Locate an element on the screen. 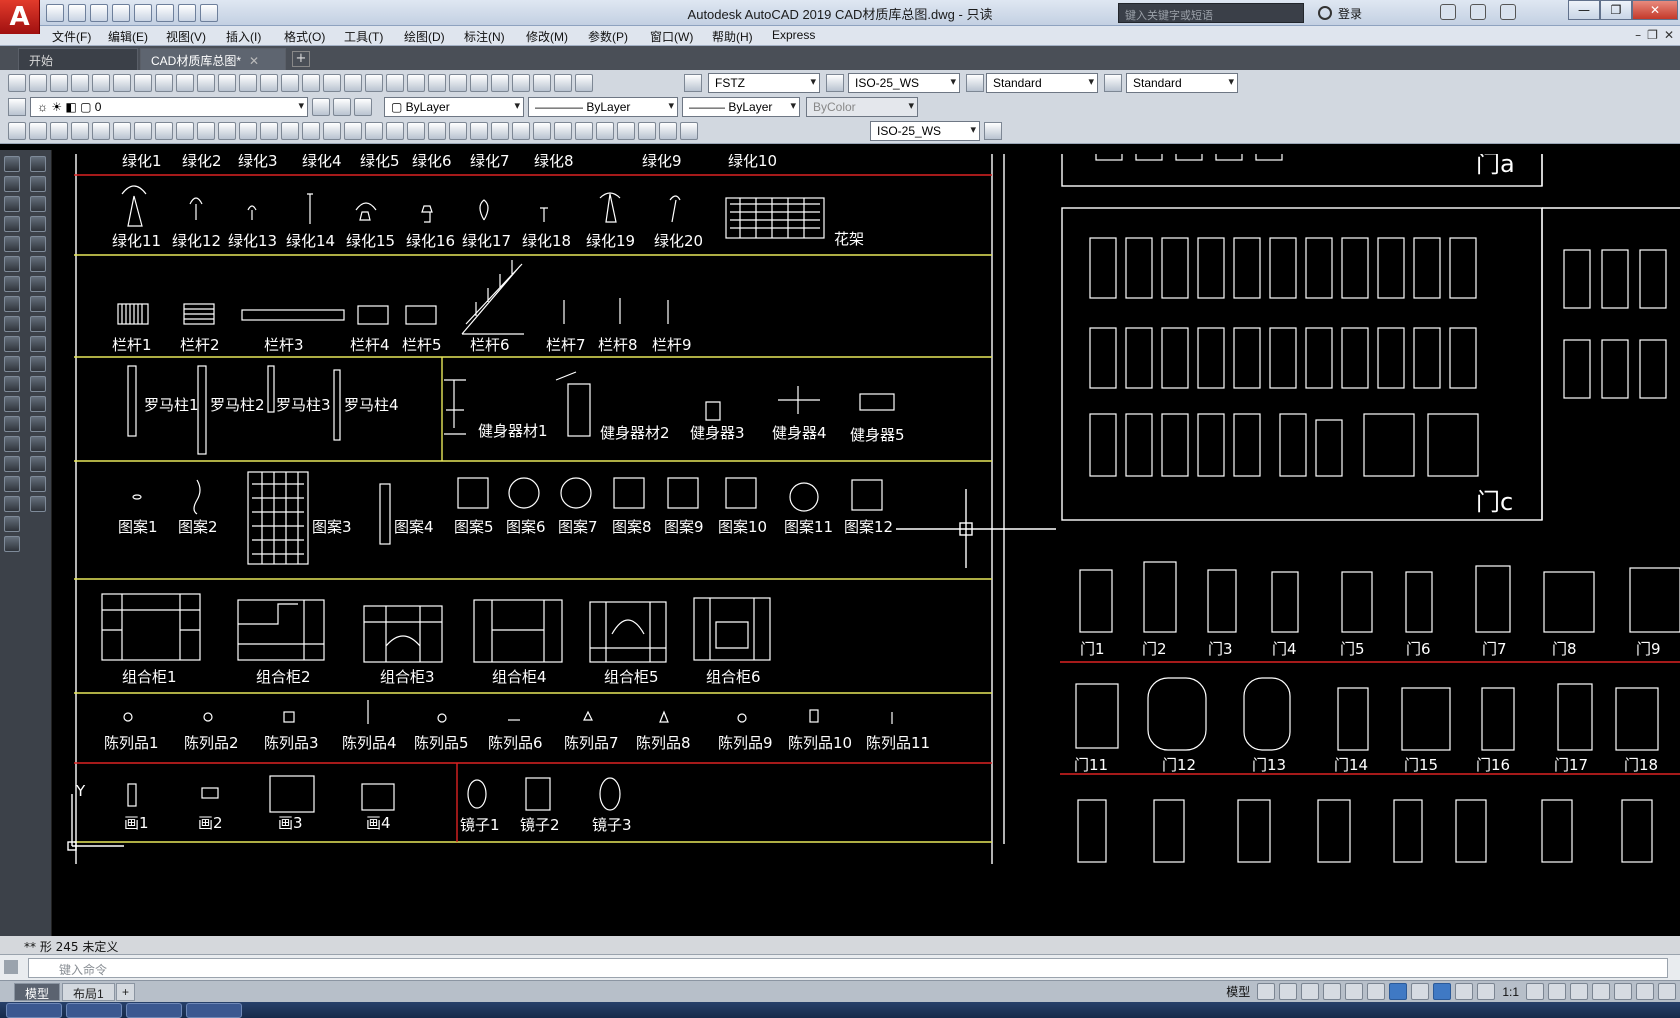 This screenshot has height=1018, width=1680. menu-help: 帮助(H) is located at coordinates (732, 36).